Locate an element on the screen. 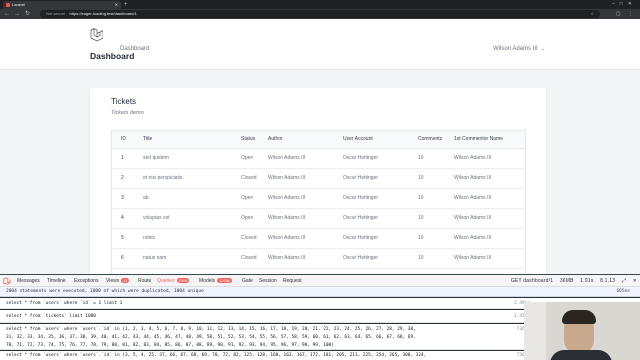  col-status: Status is located at coordinates (245, 140).